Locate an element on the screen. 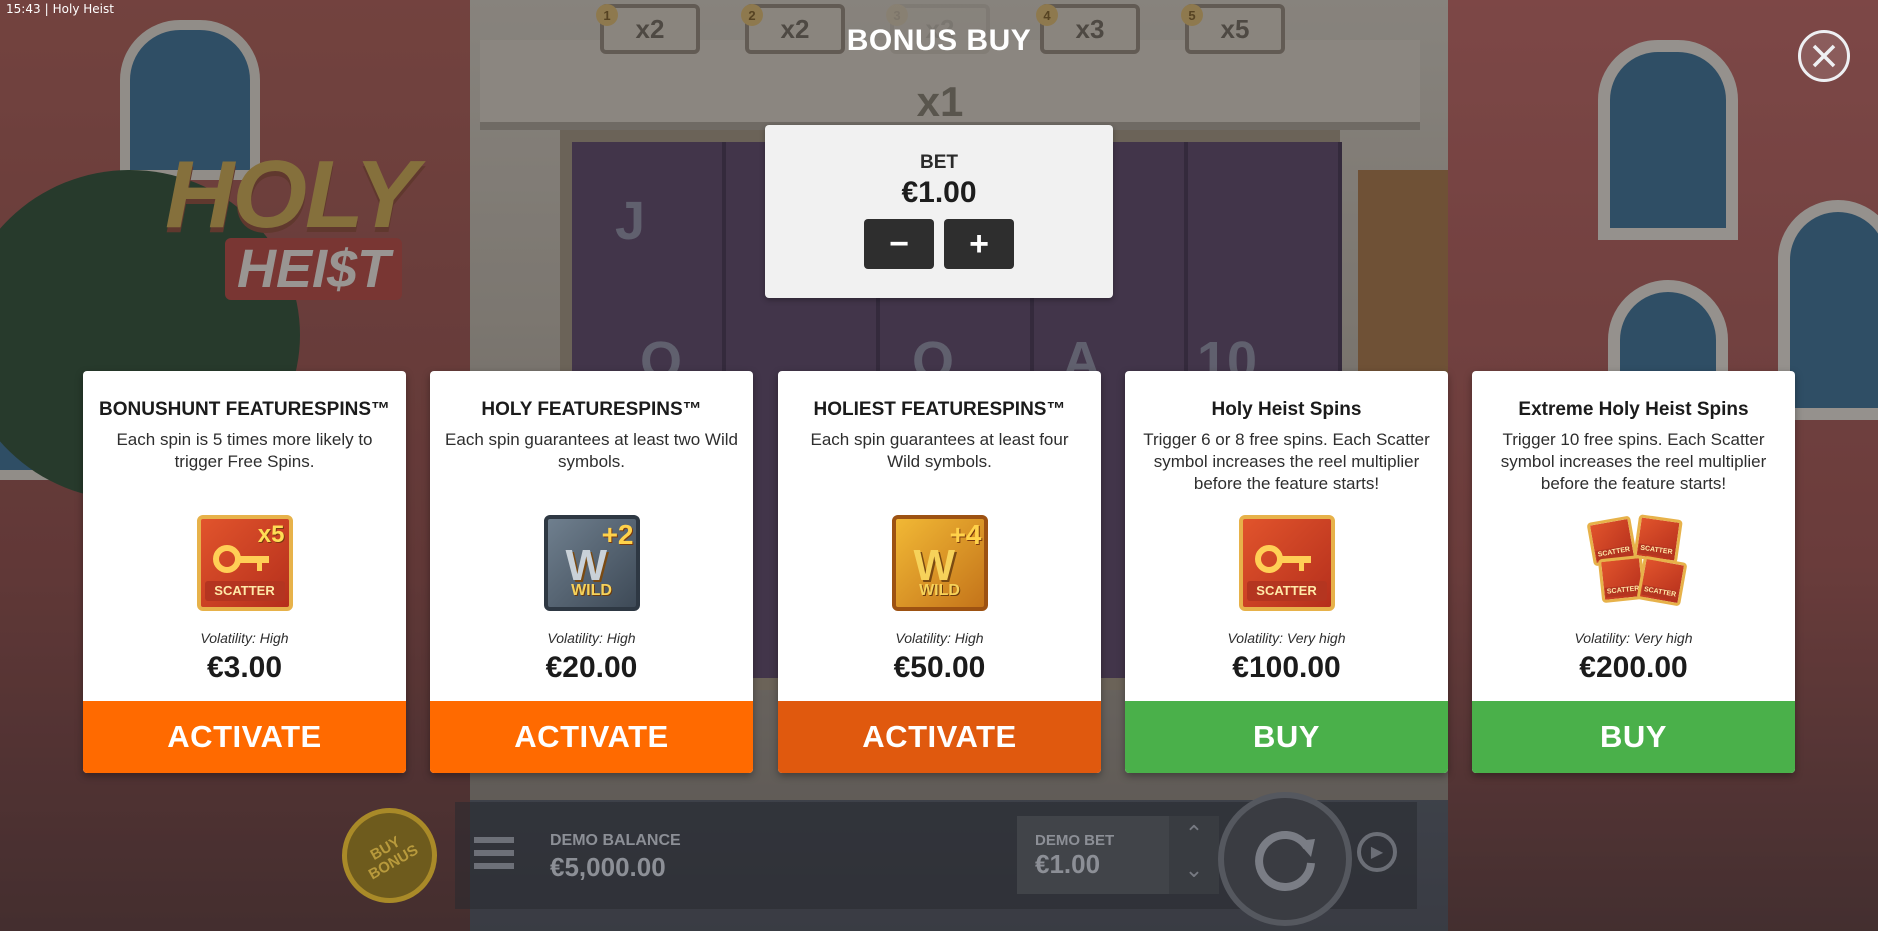 This screenshot has height=931, width=1878. demo-bet: DEMO BET €1.00 is located at coordinates (1093, 855).